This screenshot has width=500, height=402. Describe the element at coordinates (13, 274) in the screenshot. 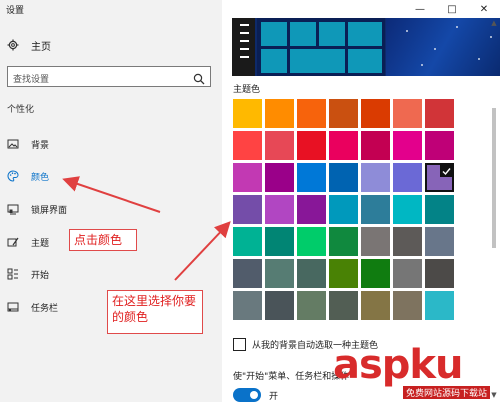

I see `start-icon` at that location.